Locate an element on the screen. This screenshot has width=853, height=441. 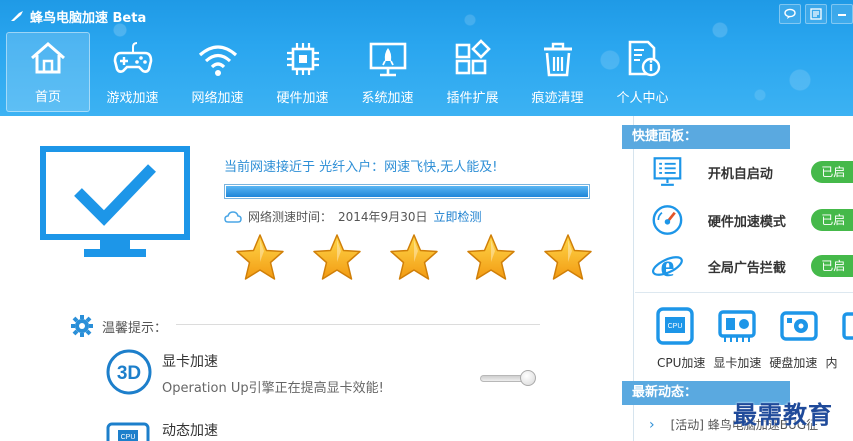
nav-label: 首页 is located at coordinates (47, 97).